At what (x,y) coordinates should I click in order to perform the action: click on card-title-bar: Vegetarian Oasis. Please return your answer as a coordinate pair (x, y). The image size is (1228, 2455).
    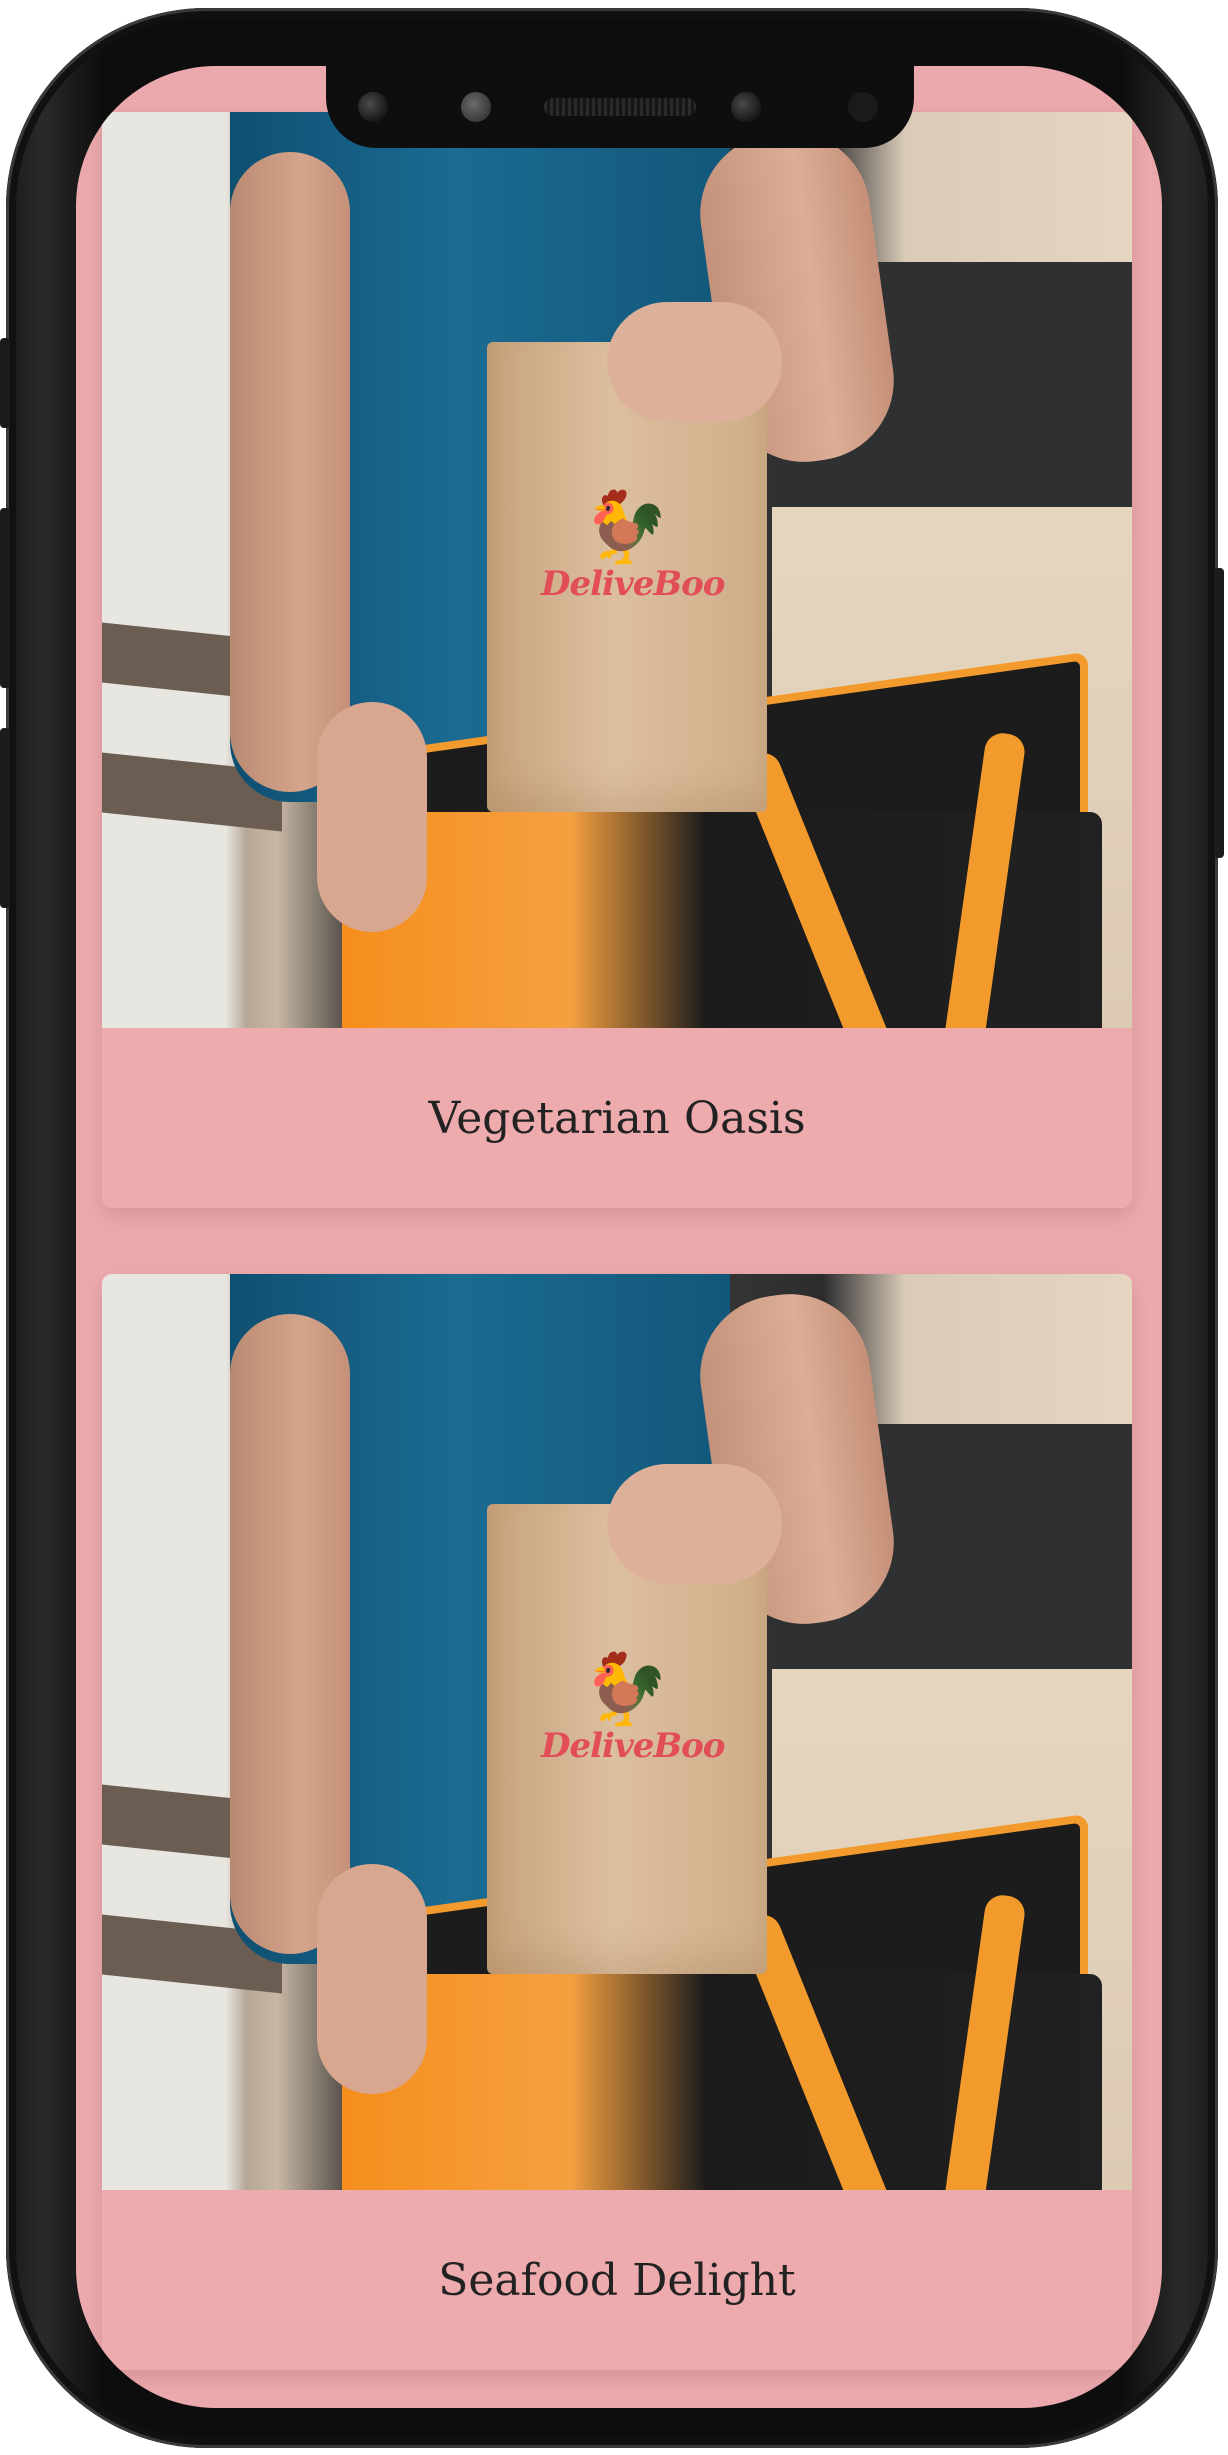
    Looking at the image, I should click on (617, 1118).